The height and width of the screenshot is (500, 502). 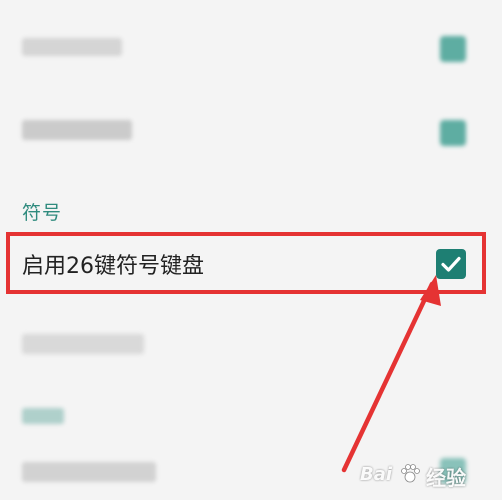 What do you see at coordinates (410, 473) in the screenshot?
I see `paw-icon` at bounding box center [410, 473].